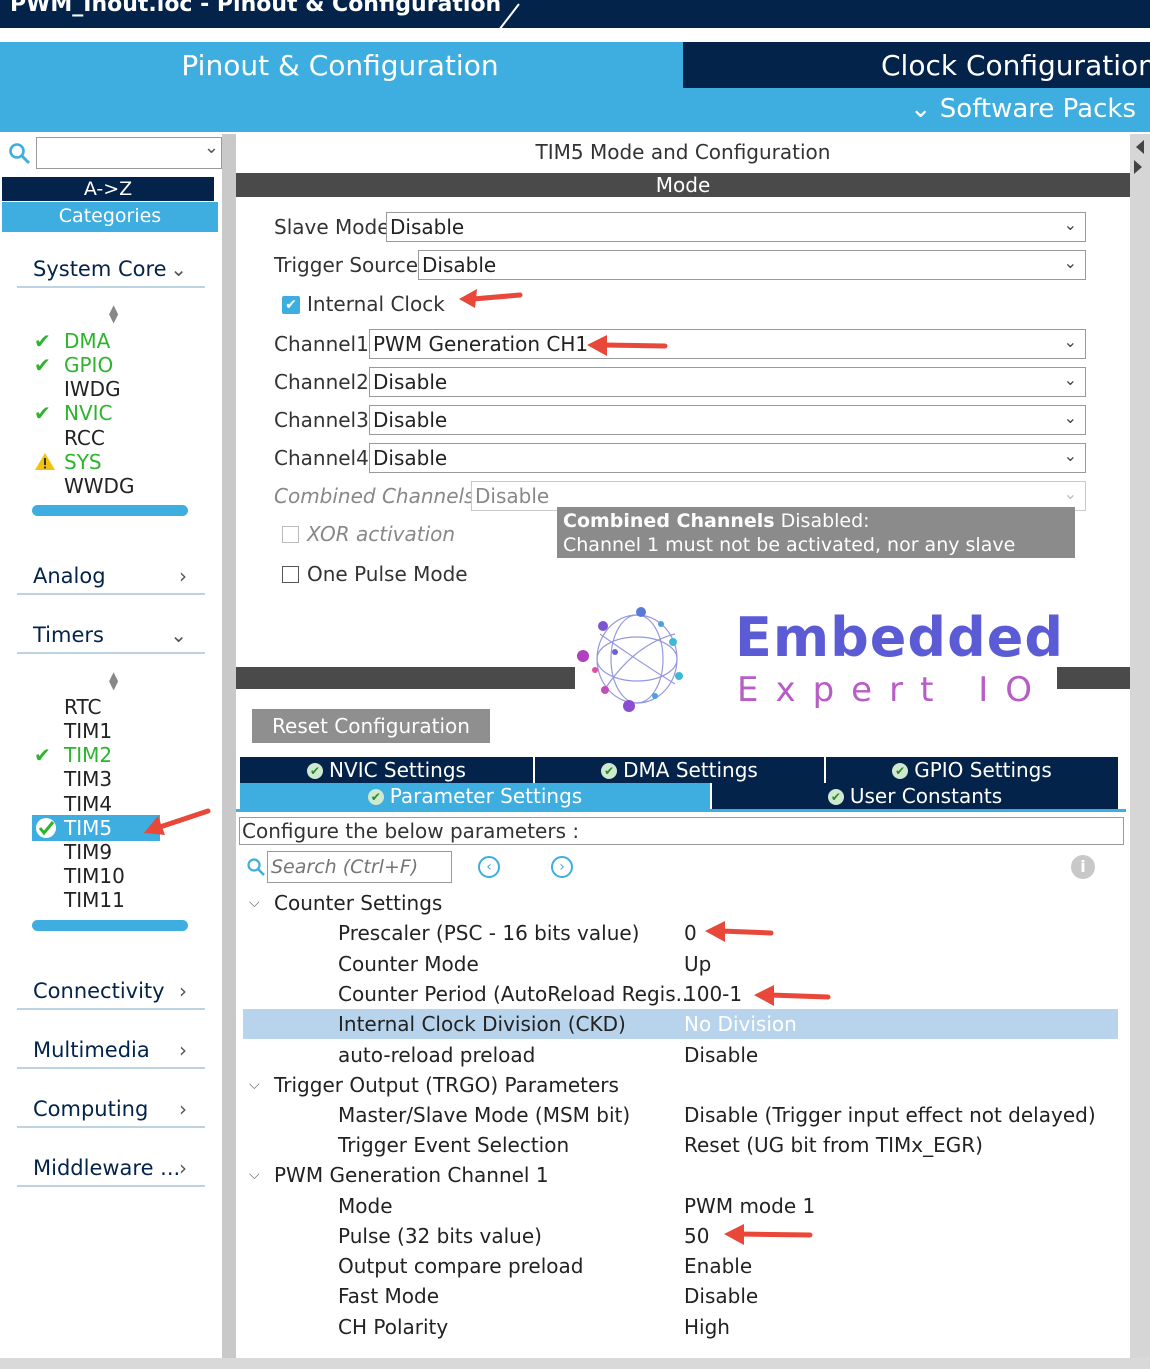 This screenshot has height=1369, width=1150. What do you see at coordinates (20, 154) in the screenshot?
I see `search-icon` at bounding box center [20, 154].